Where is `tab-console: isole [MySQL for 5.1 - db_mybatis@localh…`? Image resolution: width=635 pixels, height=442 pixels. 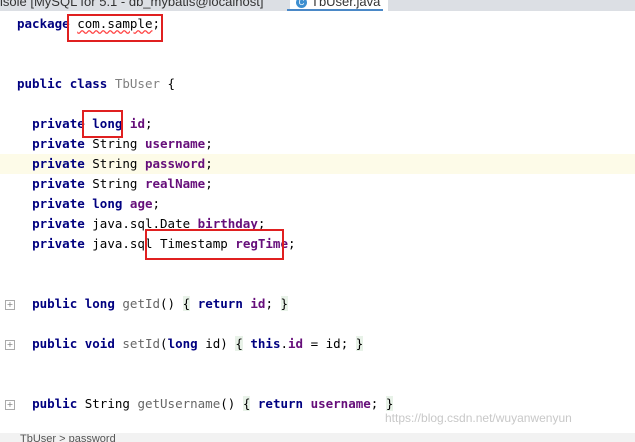
tab-console: isole [MySQL for 5.1 - db_mybatis@localh… is located at coordinates (131, 4).